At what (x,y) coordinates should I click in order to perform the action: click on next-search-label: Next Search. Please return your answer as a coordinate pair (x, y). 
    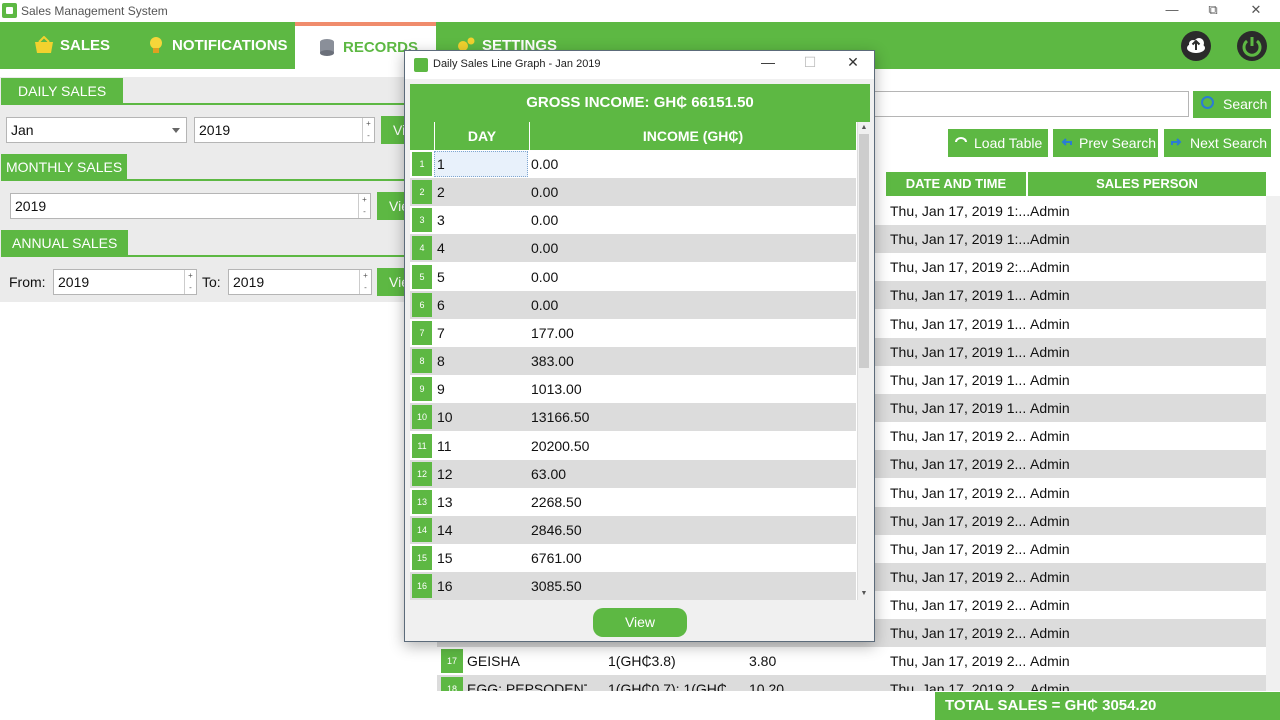
    Looking at the image, I should click on (1229, 143).